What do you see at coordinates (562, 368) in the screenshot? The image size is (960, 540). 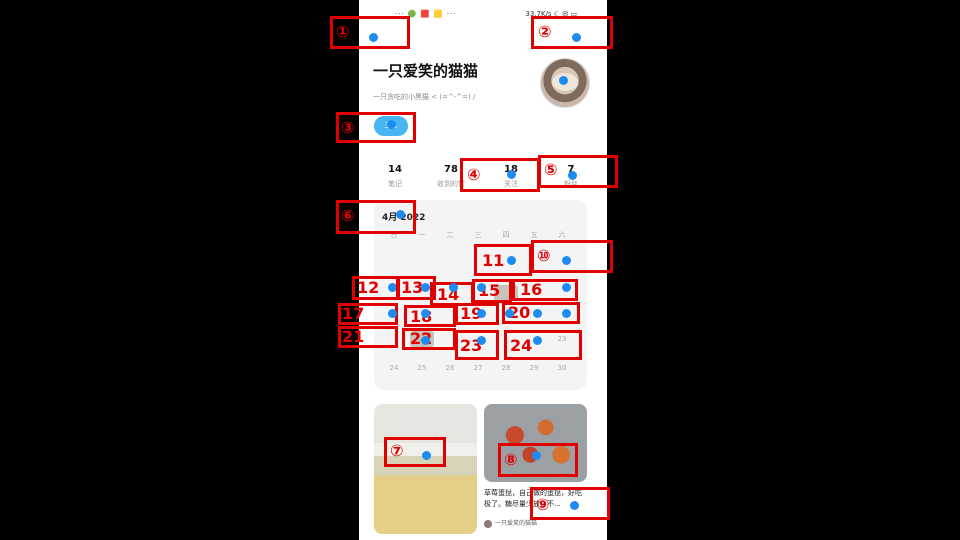 I see `calendar-day: 30` at bounding box center [562, 368].